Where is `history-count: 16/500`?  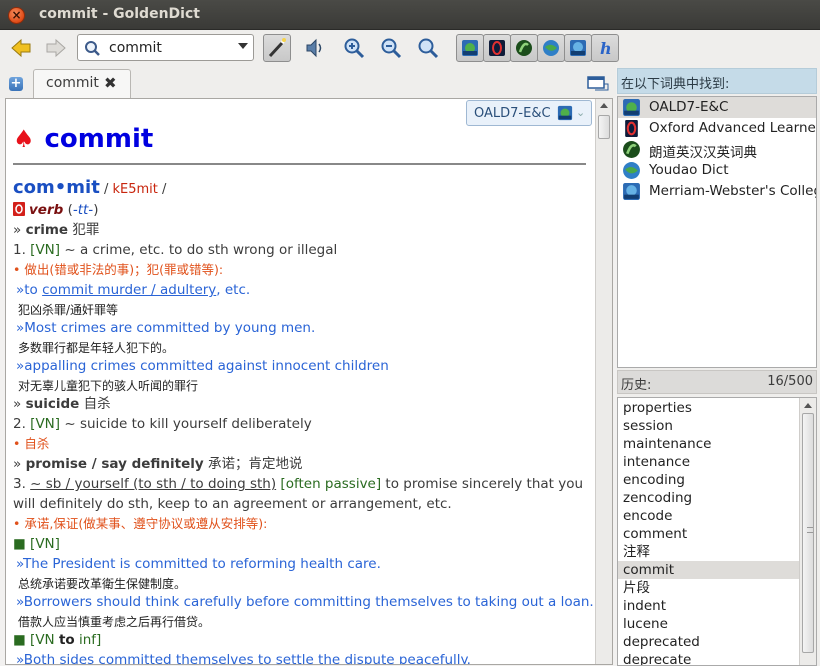 history-count: 16/500 is located at coordinates (790, 381).